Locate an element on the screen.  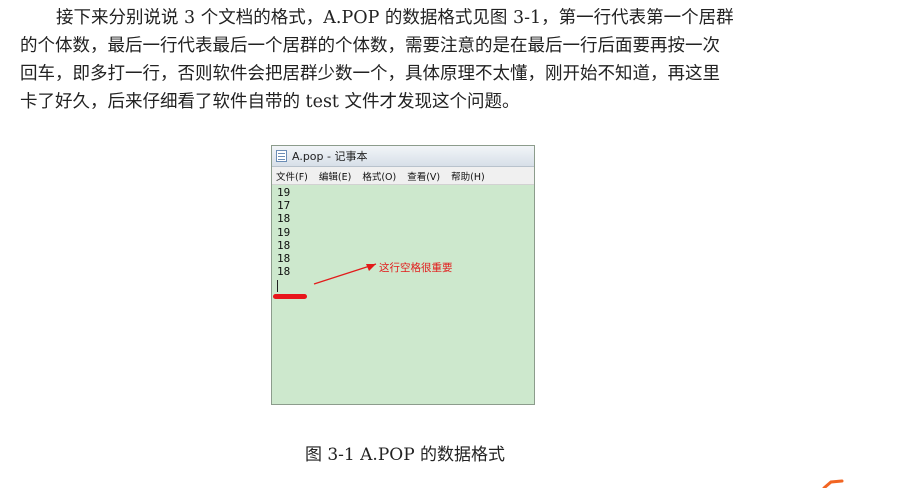
notepad-title: A.pop - 记事本 is located at coordinates (330, 156).